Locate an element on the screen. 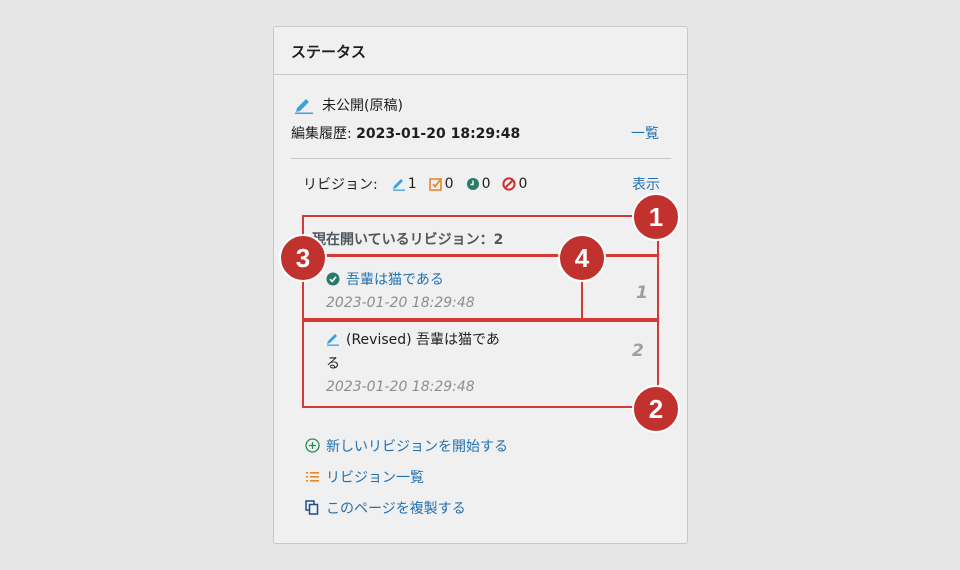 Image resolution: width=960 pixels, height=570 pixels. history-list-link: 一覧 is located at coordinates (645, 133).